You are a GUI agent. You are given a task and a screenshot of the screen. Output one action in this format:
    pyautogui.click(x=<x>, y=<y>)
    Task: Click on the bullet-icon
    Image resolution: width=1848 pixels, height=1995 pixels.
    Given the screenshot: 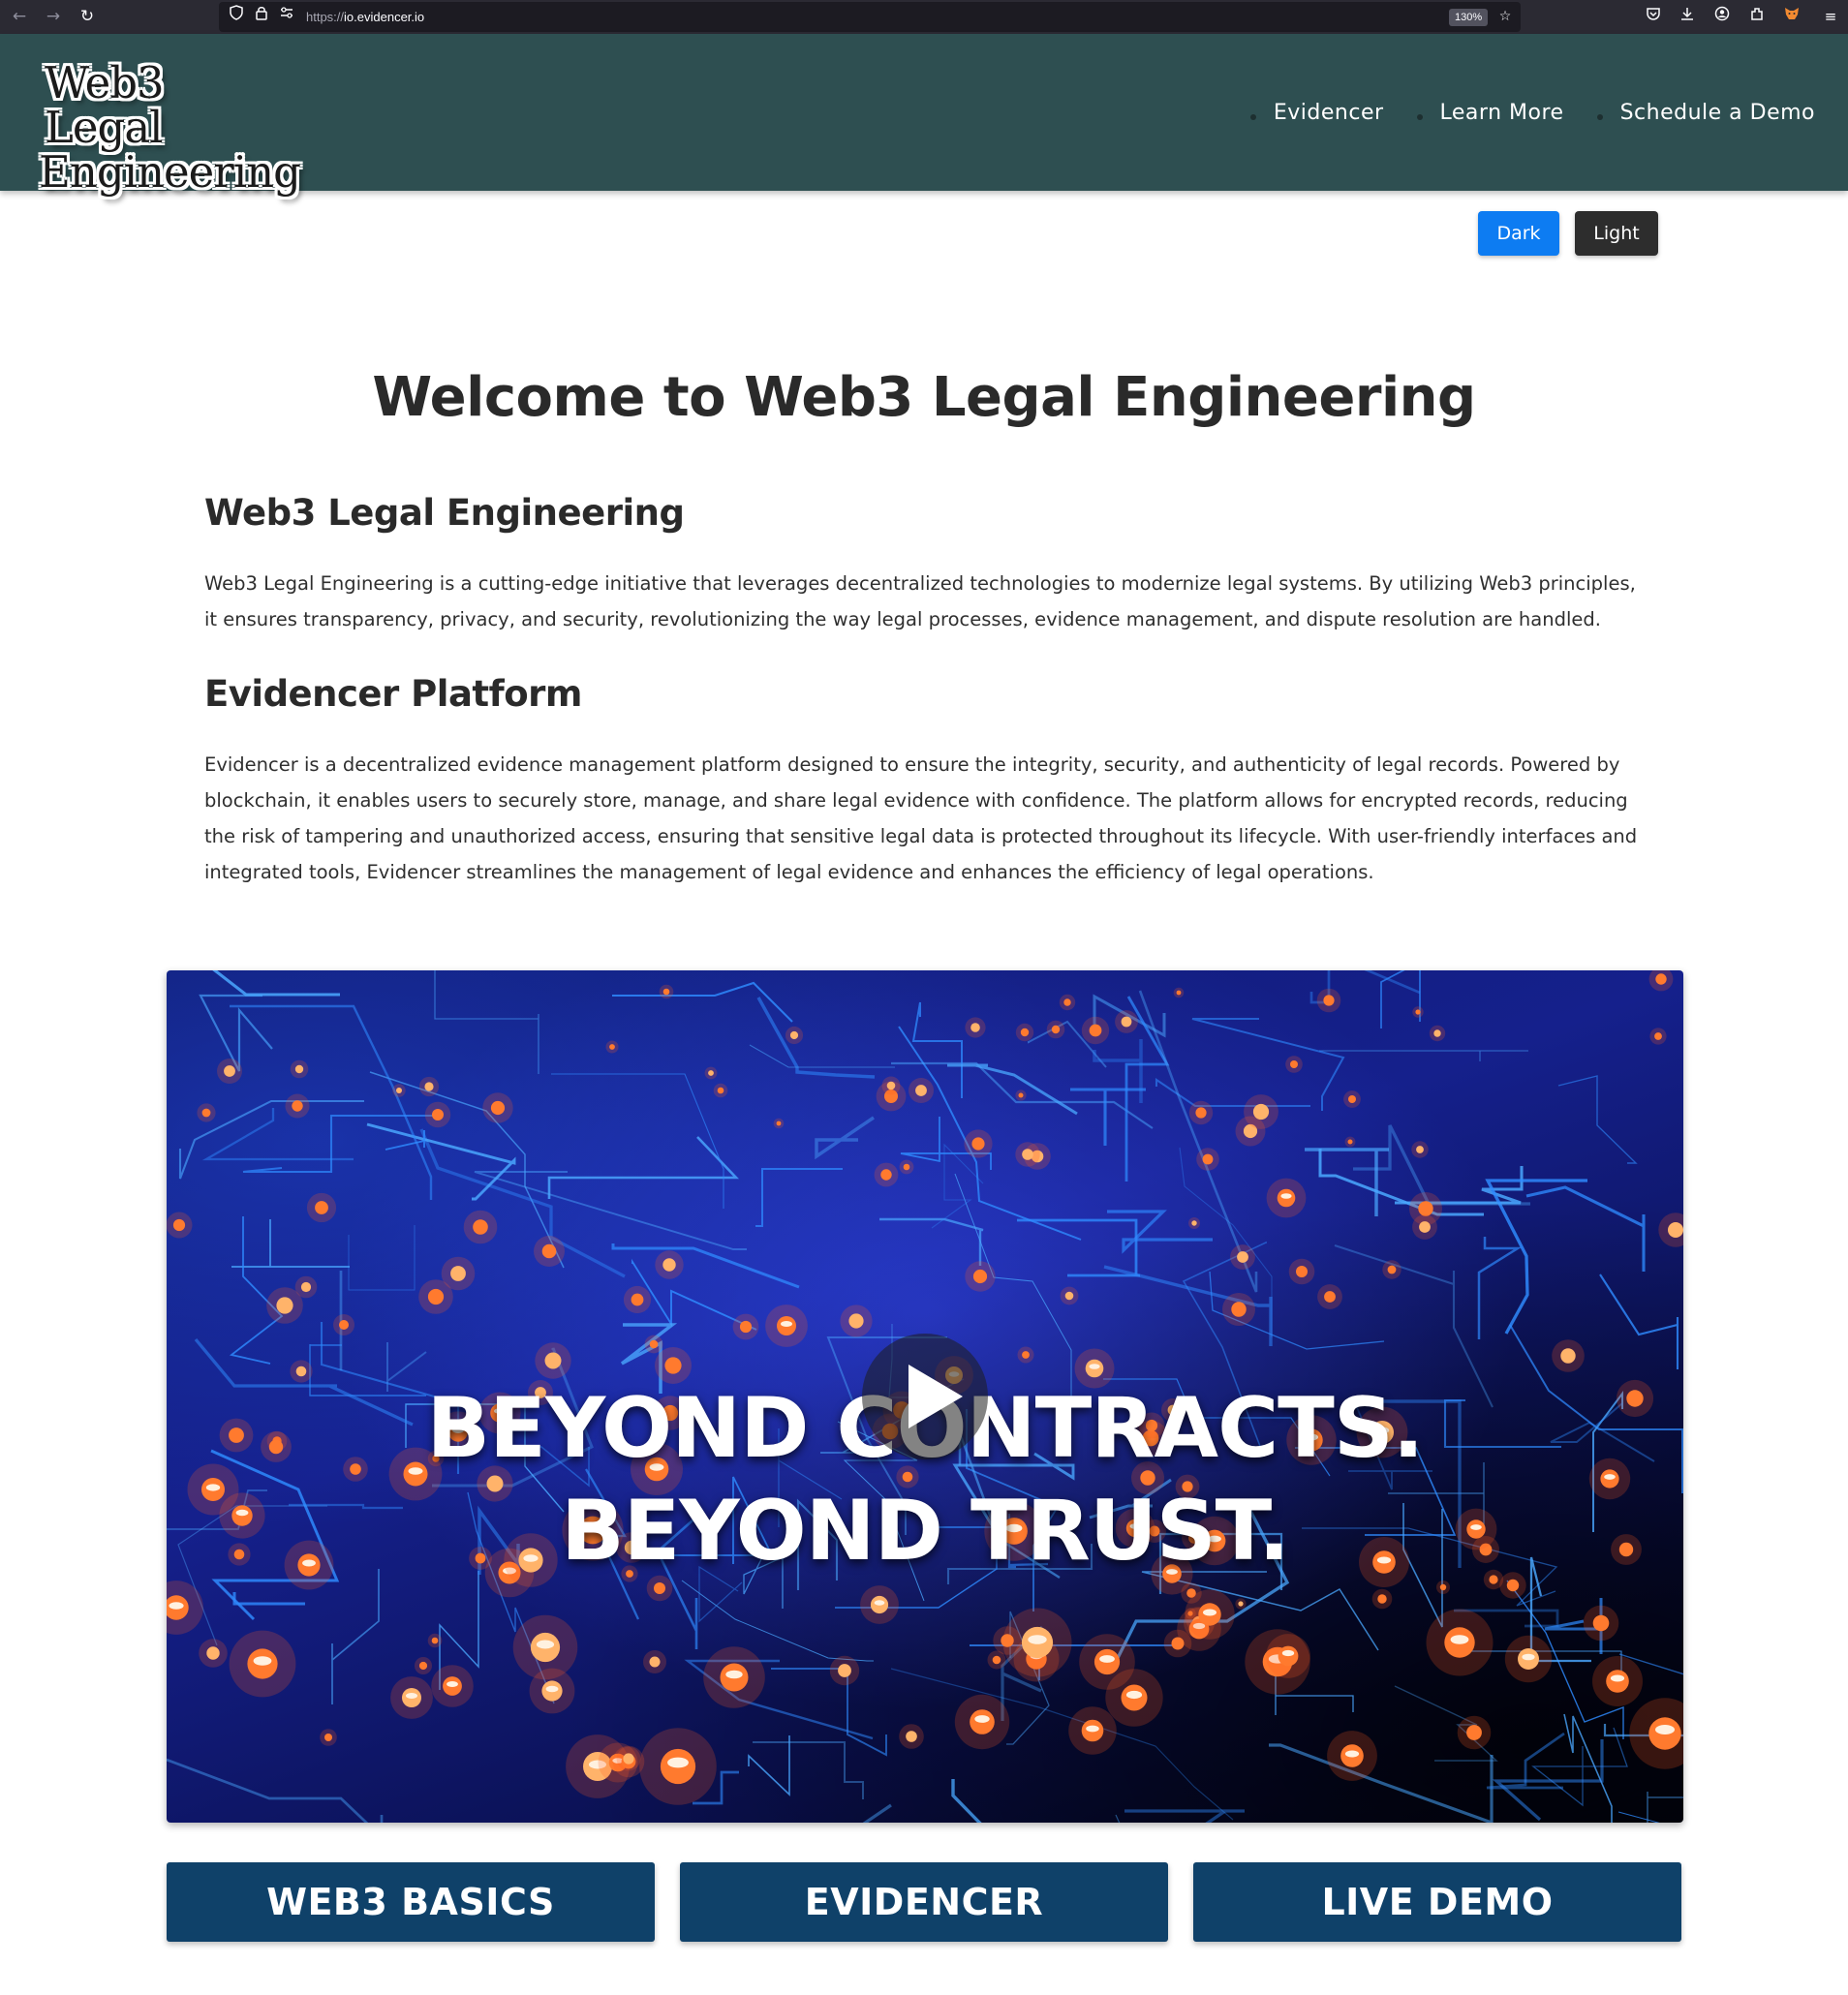 What is the action you would take?
    pyautogui.click(x=1253, y=117)
    